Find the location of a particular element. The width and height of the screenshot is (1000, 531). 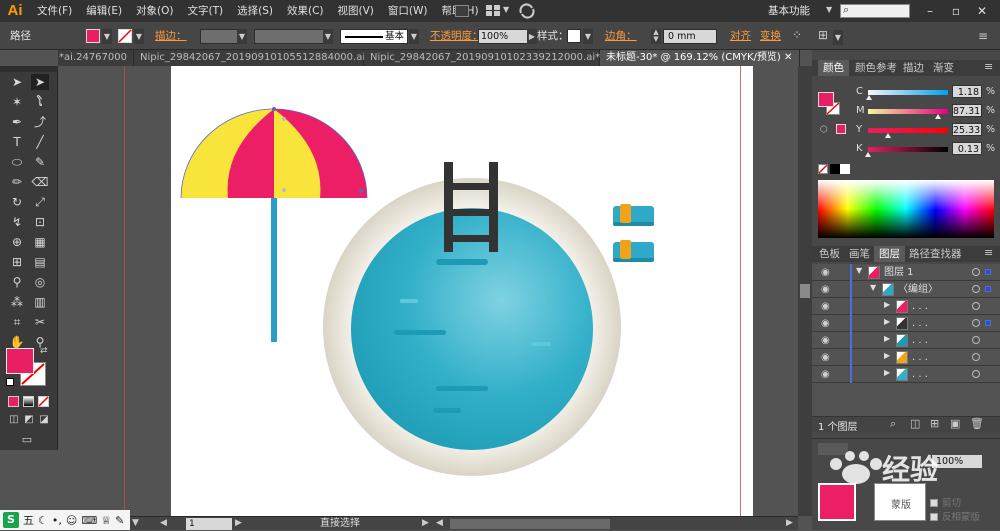

none-swatch is located at coordinates (823, 169).